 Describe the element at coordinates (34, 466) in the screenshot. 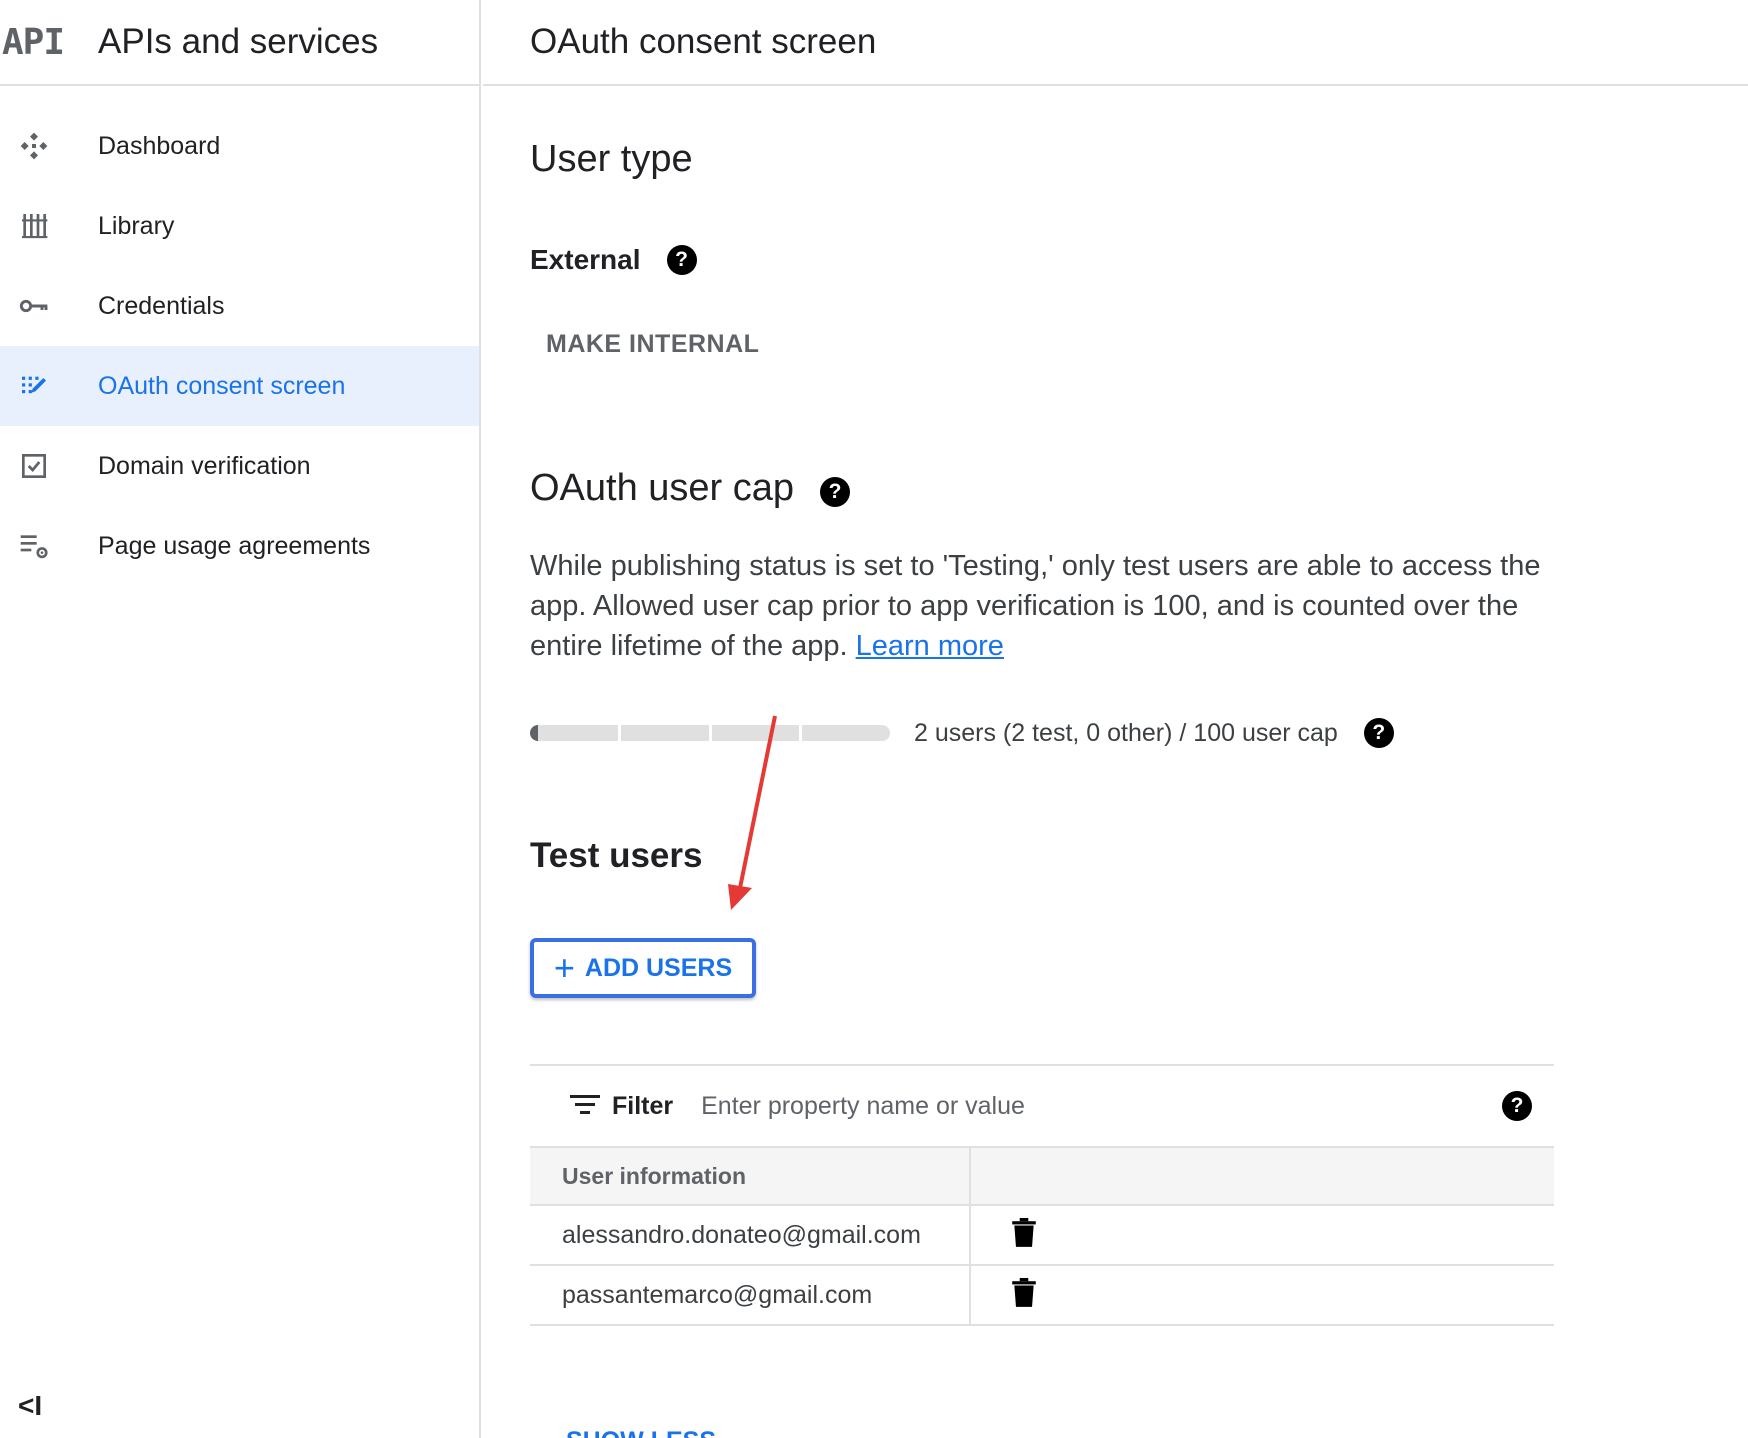

I see `checkbox-icon` at that location.